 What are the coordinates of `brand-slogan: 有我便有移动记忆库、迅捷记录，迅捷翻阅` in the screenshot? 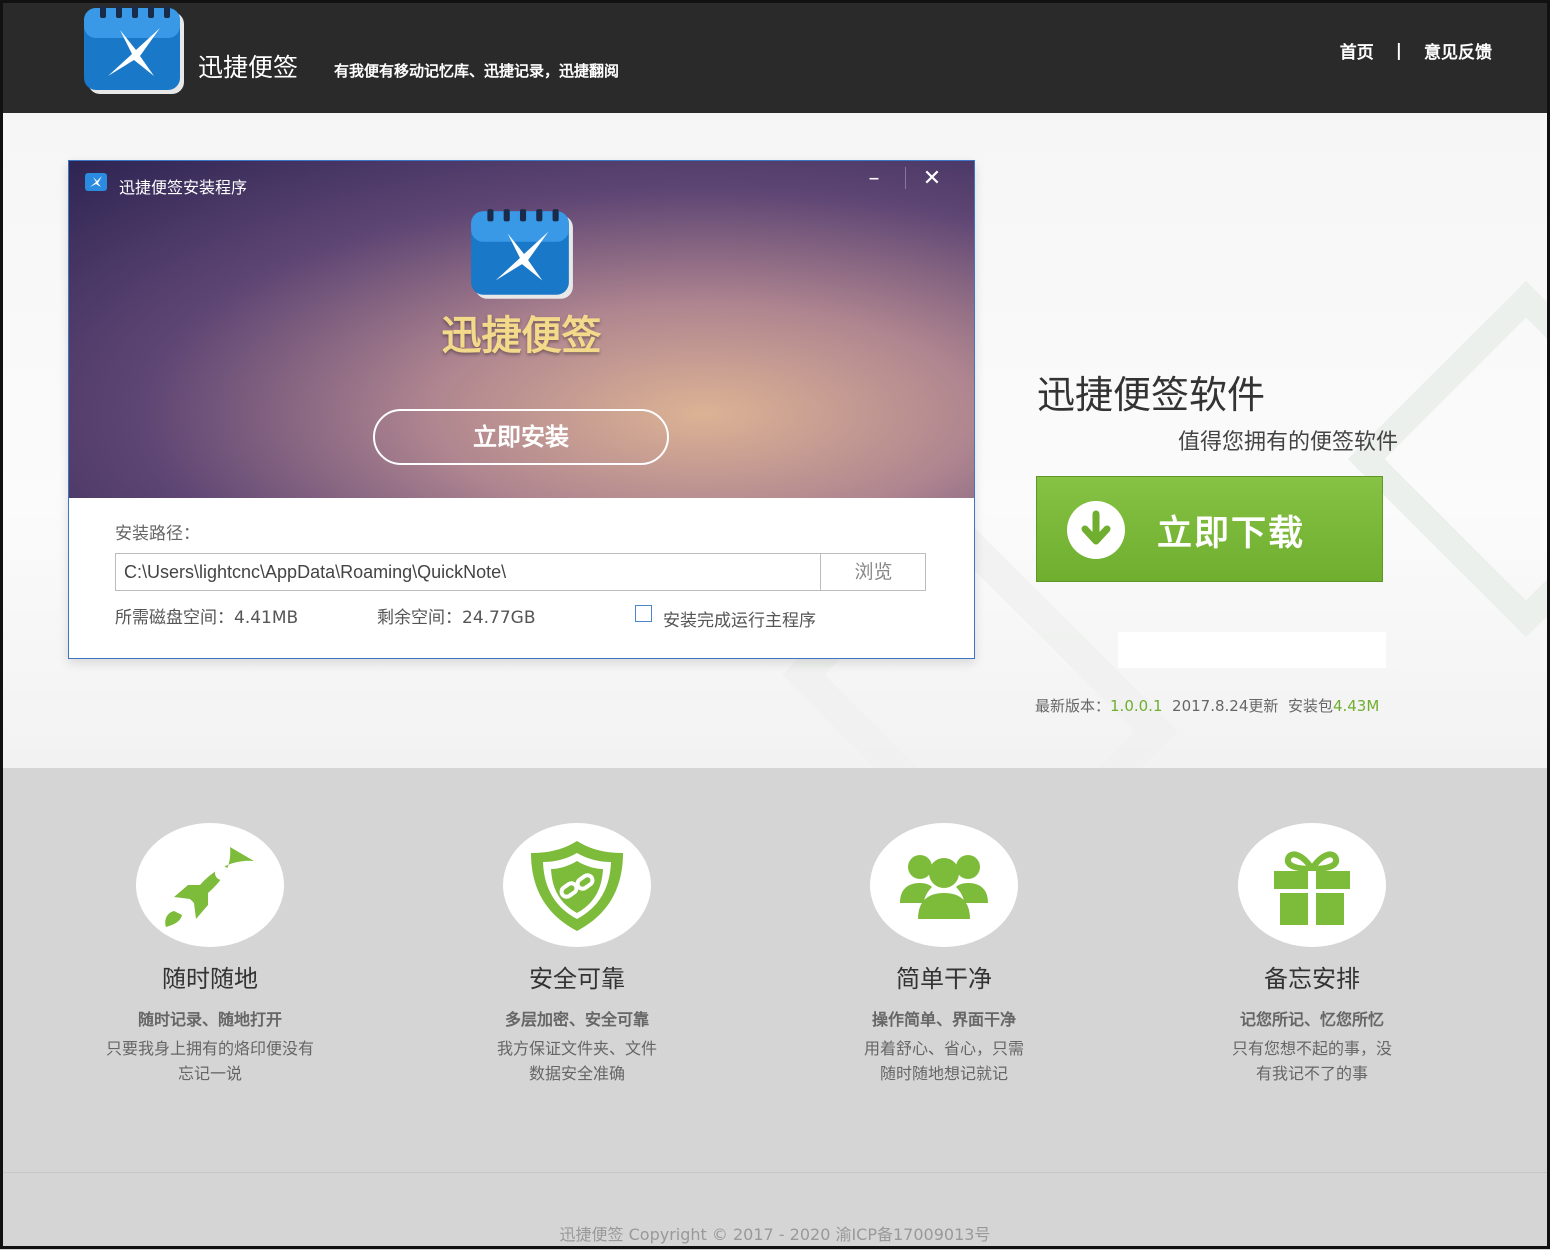 It's located at (477, 71).